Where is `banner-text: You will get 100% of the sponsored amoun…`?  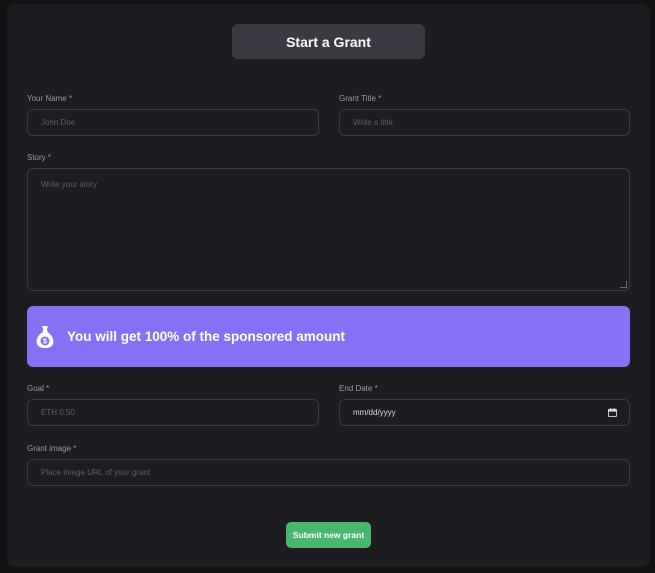 banner-text: You will get 100% of the sponsored amoun… is located at coordinates (206, 336).